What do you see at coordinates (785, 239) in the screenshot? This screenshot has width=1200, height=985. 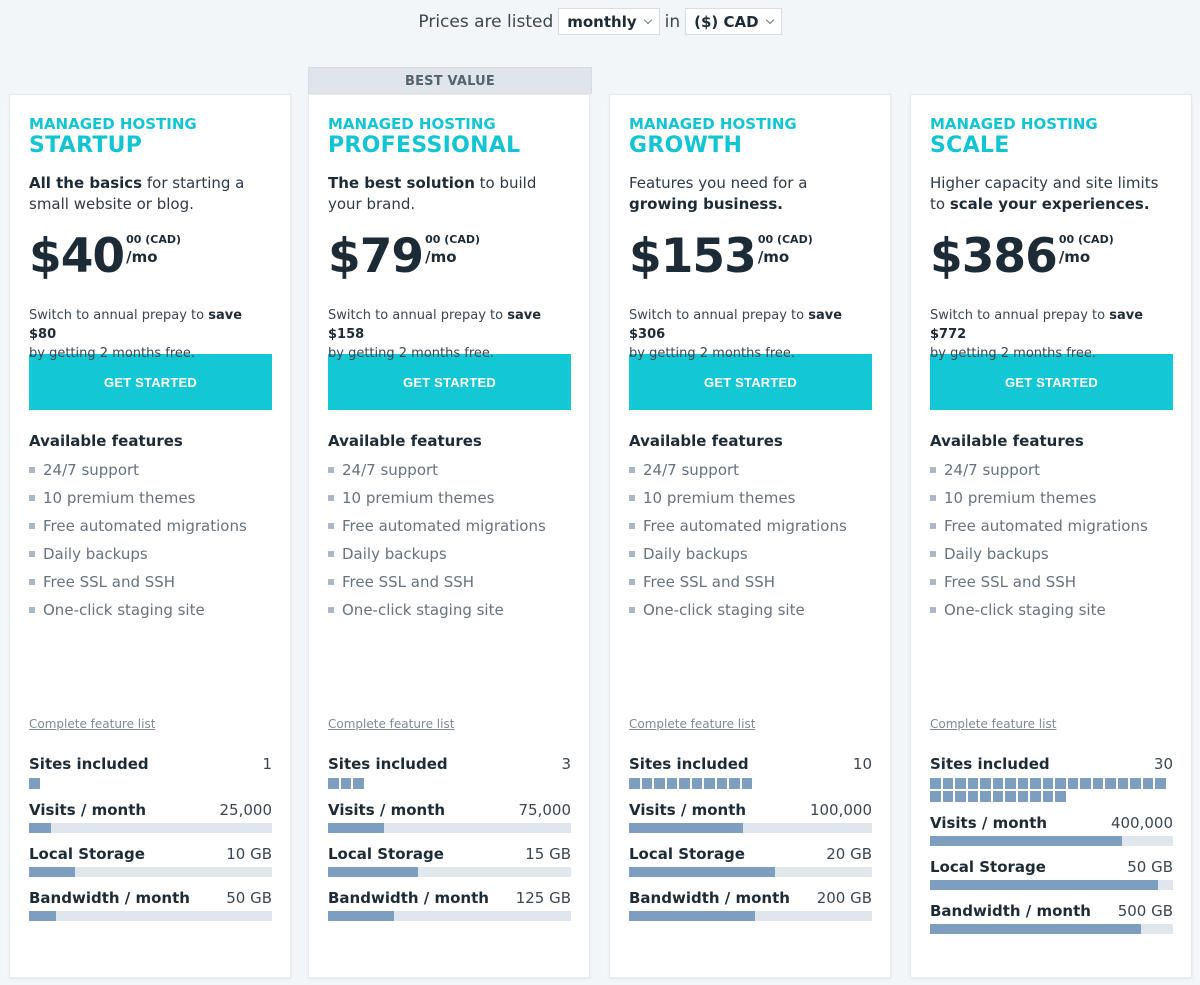 I see `price-cents: 00 (CAD)` at bounding box center [785, 239].